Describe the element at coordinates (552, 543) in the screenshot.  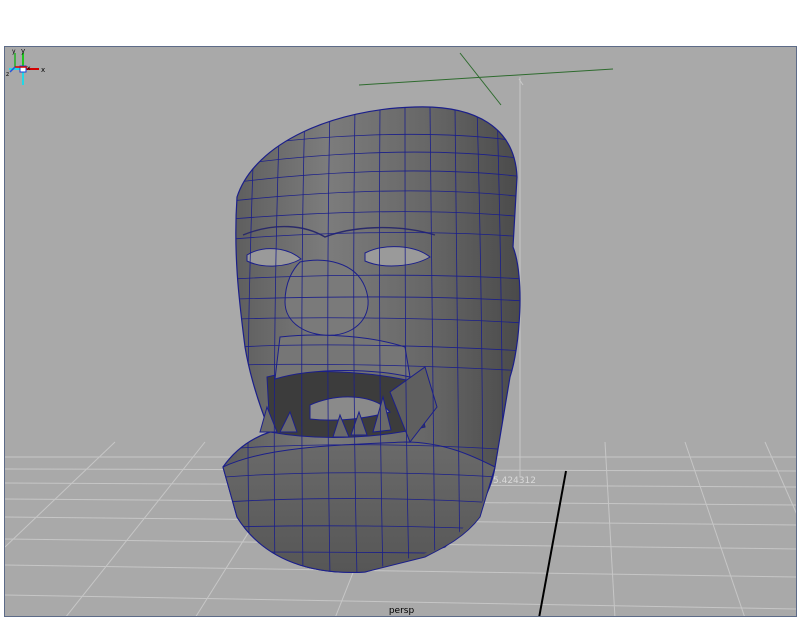
I see `world-axis-line` at that location.